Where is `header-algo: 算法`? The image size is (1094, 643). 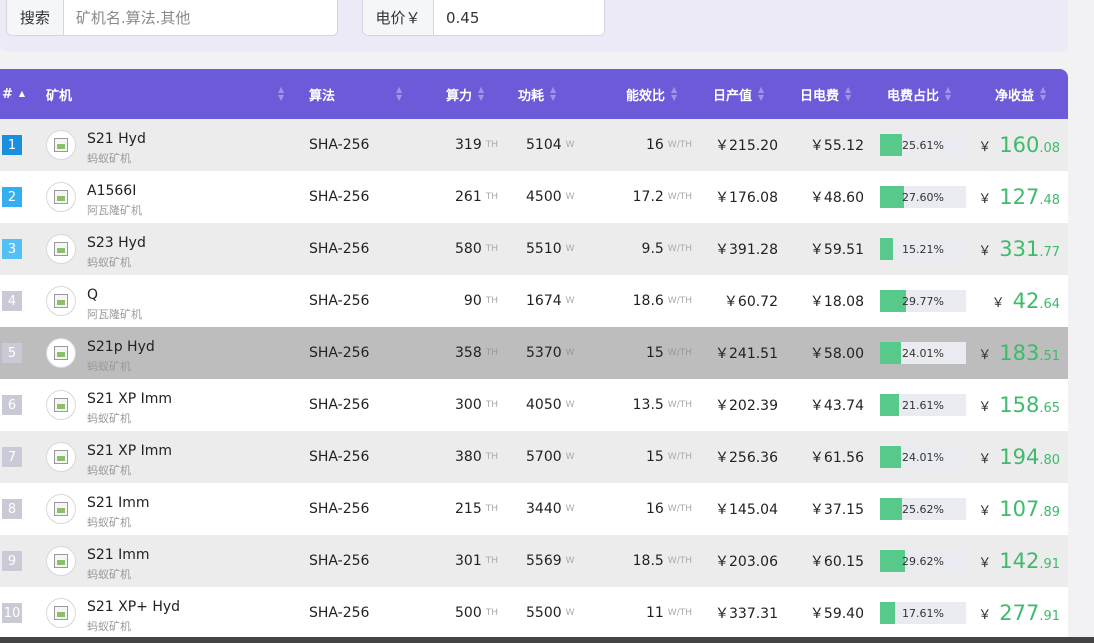 header-algo: 算法 is located at coordinates (322, 94).